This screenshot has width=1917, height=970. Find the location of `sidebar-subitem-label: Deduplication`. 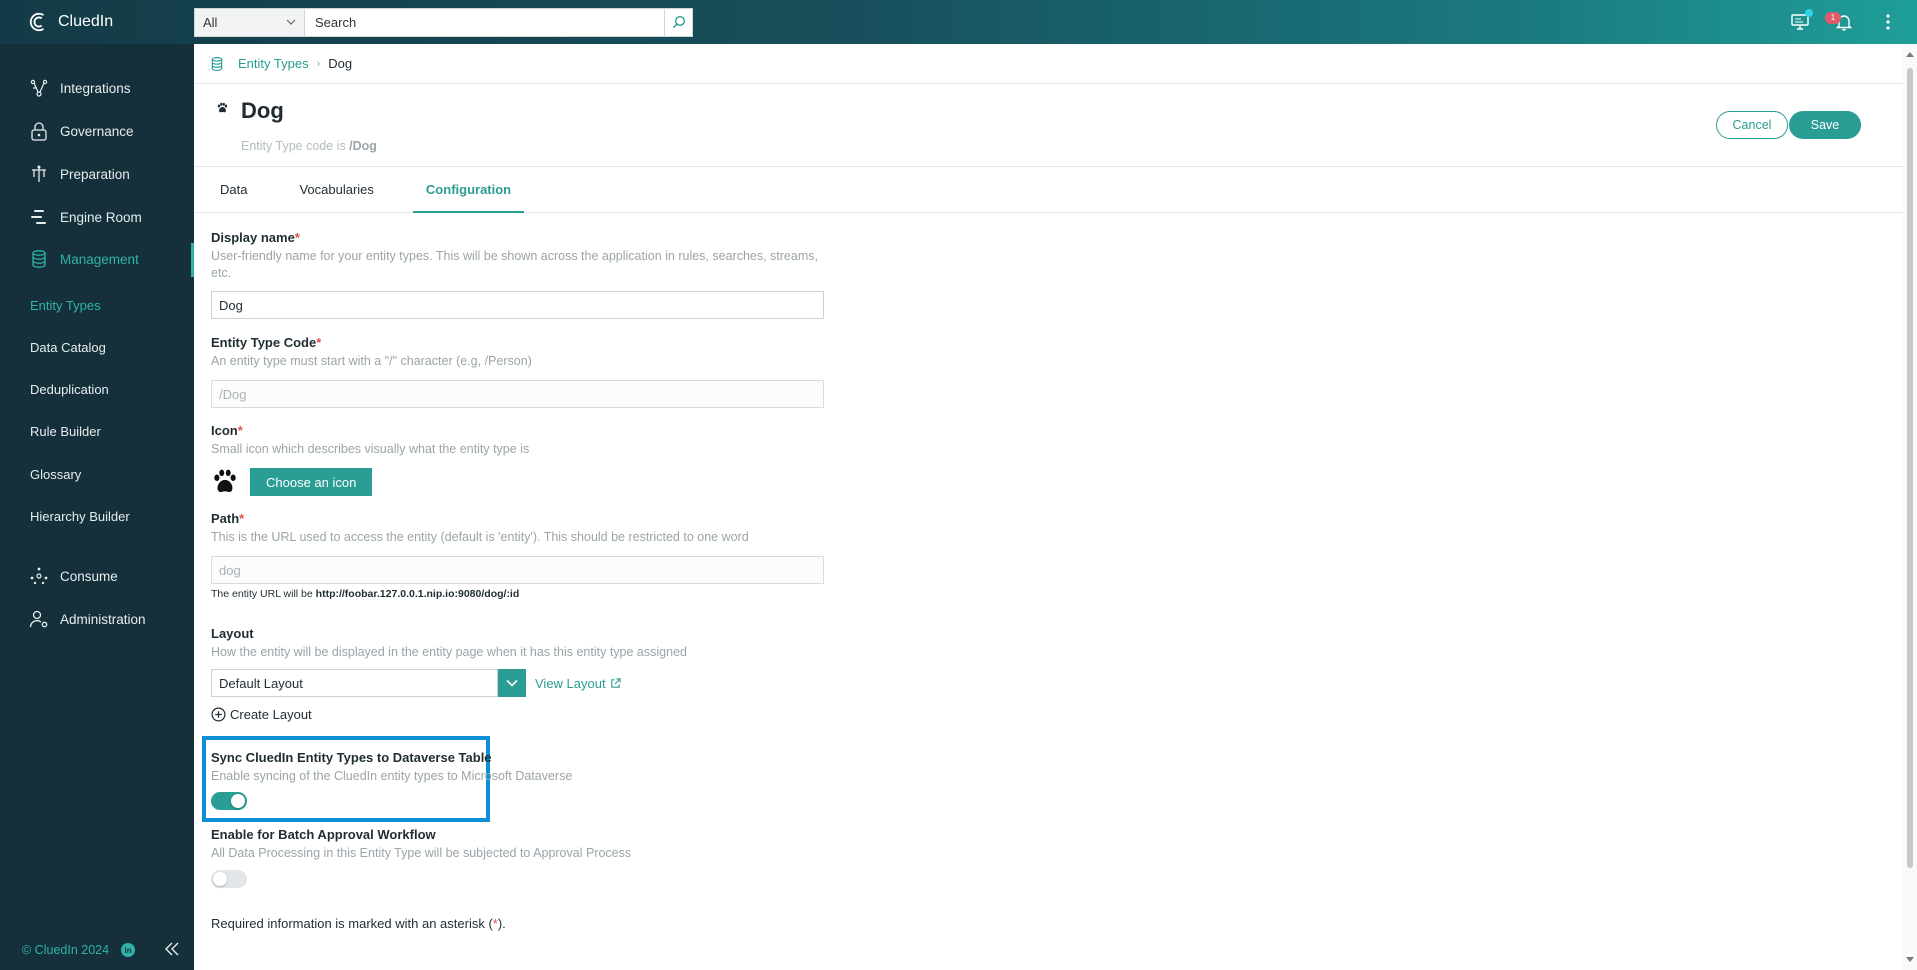

sidebar-subitem-label: Deduplication is located at coordinates (69, 389).